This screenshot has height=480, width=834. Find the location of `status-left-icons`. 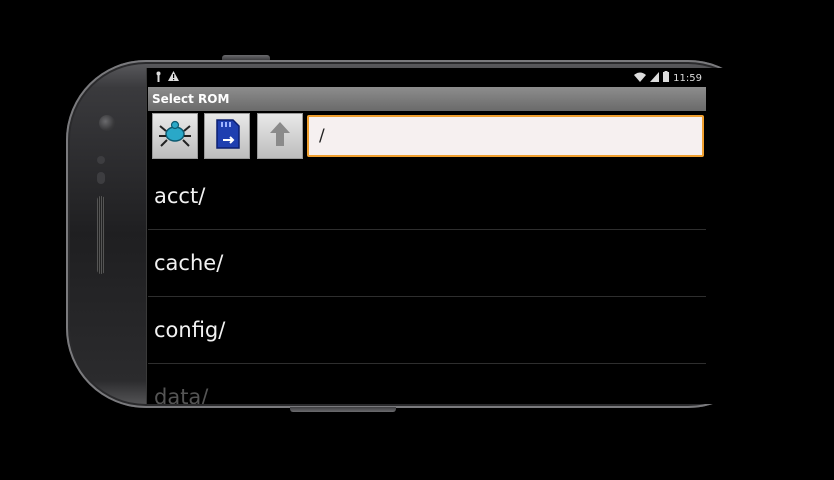

status-left-icons is located at coordinates (167, 78).